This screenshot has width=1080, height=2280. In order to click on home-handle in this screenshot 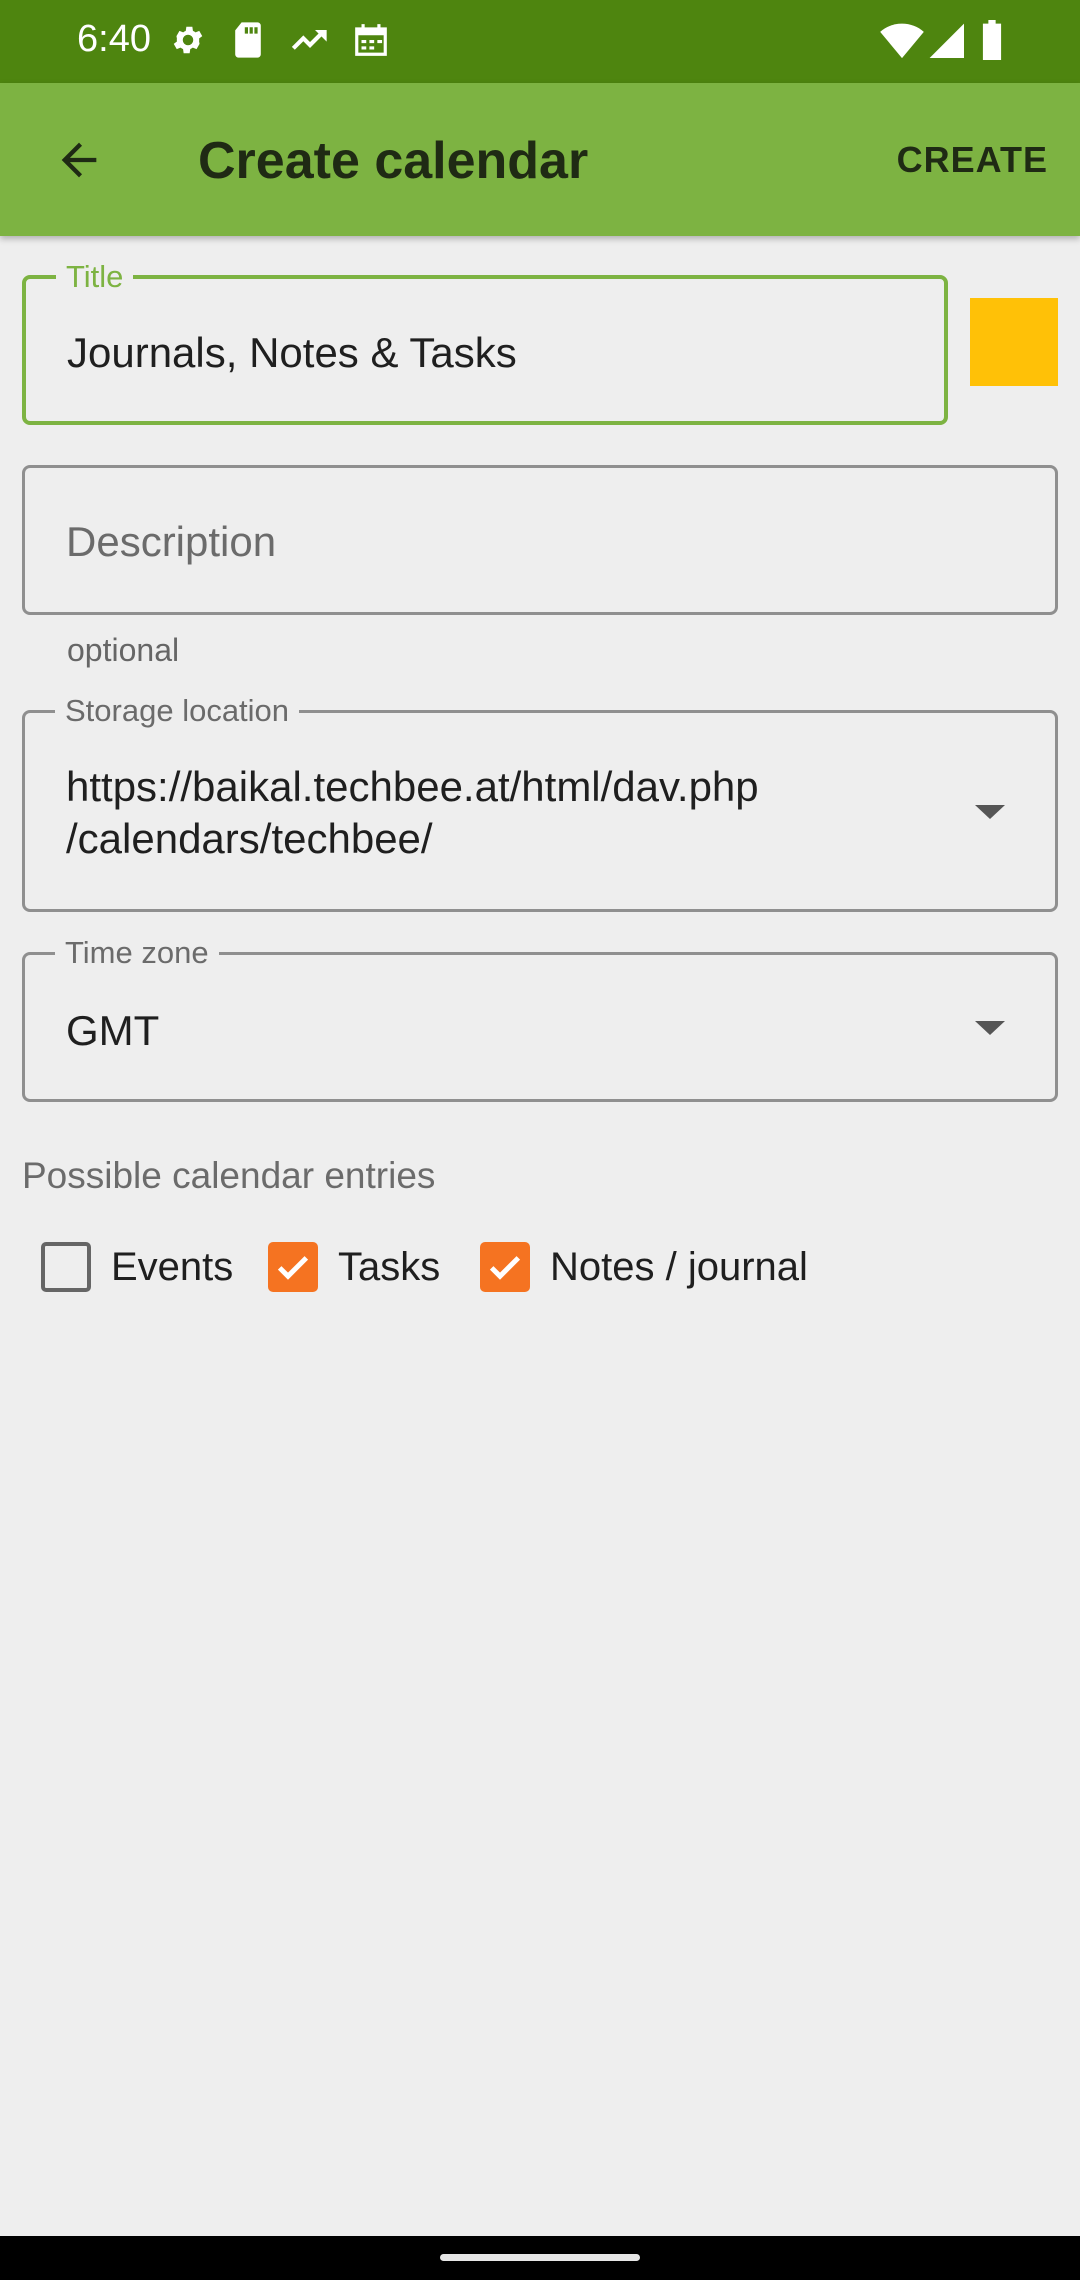, I will do `click(540, 2257)`.